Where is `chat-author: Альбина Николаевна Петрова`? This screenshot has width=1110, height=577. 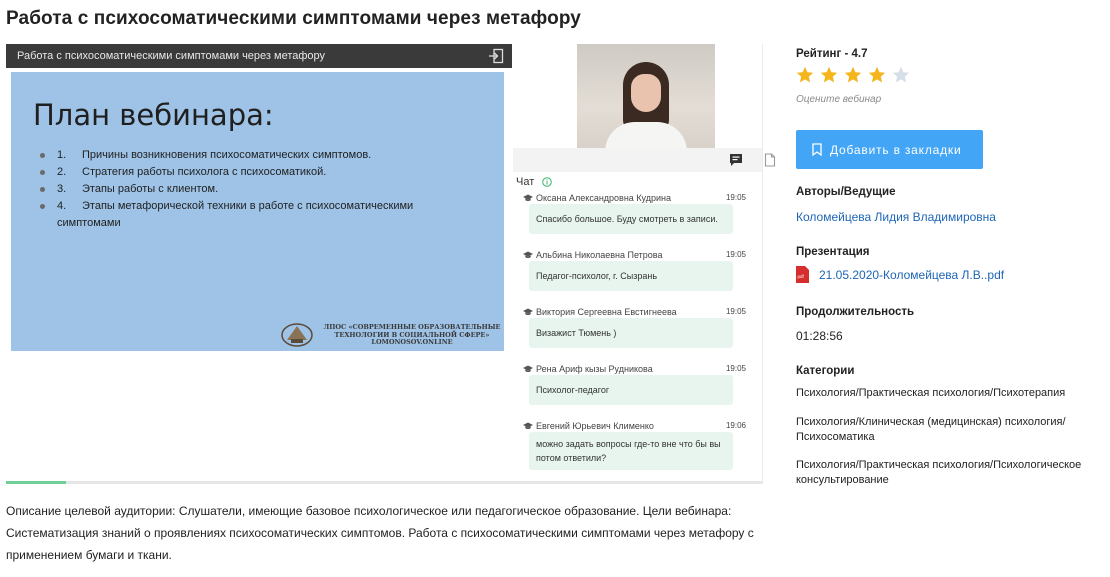 chat-author: Альбина Николаевна Петрова is located at coordinates (599, 255).